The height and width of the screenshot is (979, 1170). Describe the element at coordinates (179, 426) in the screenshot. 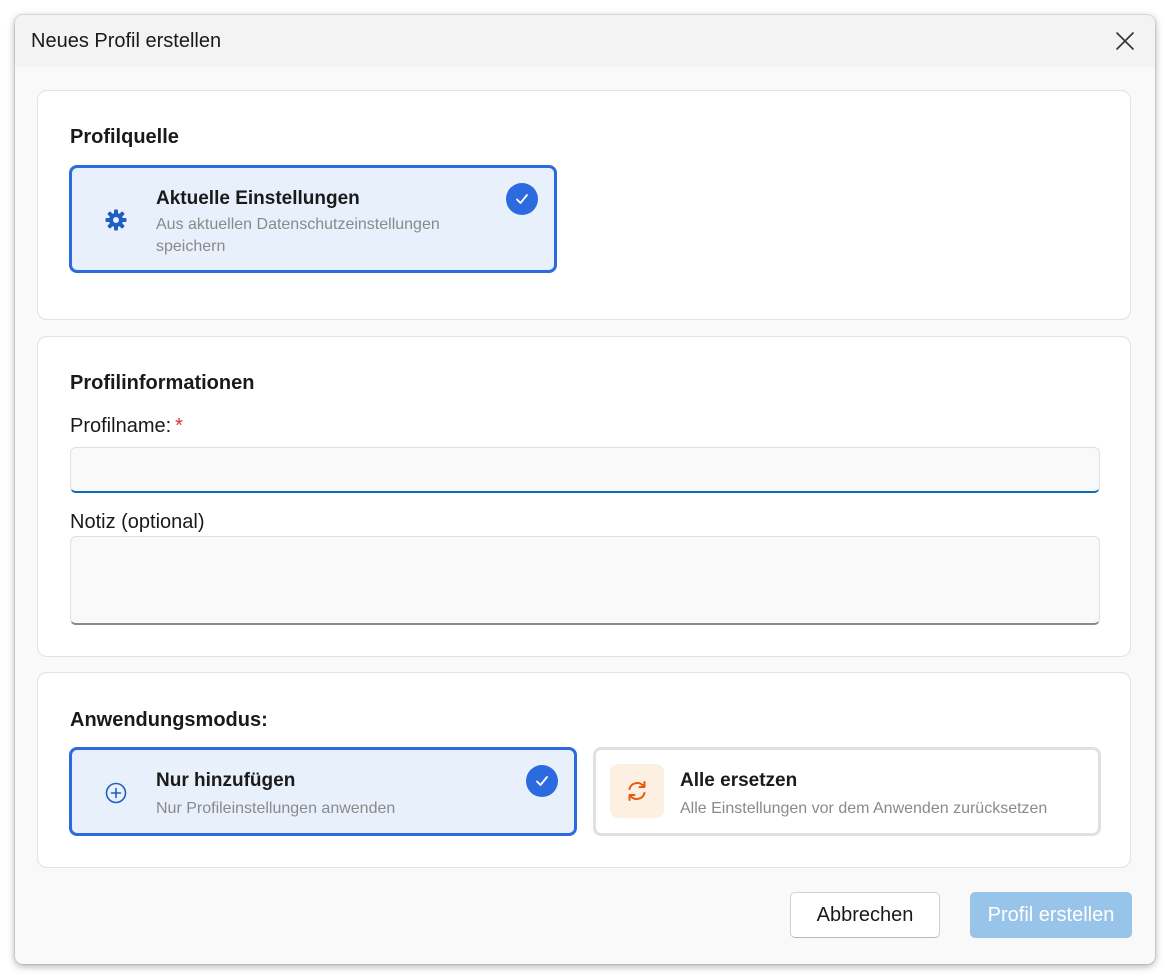

I see `required-marker: *` at that location.